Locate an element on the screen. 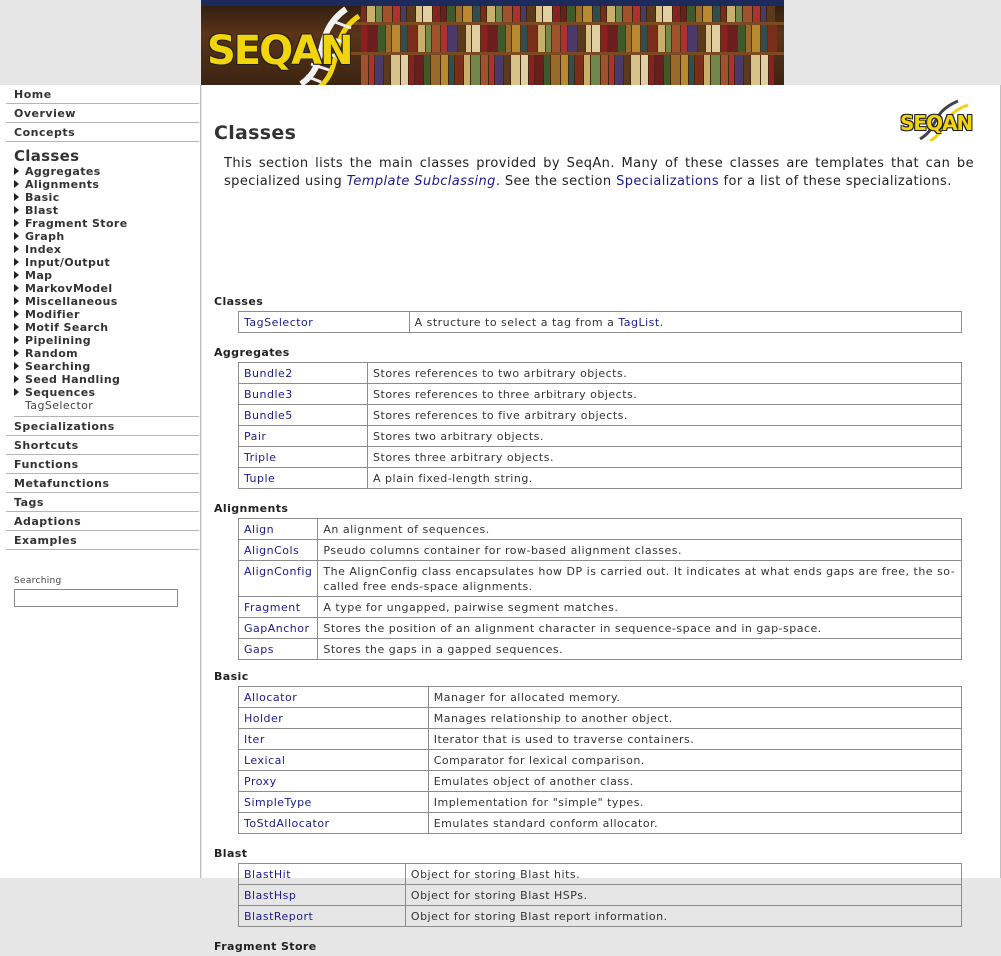 The image size is (1001, 956). sidebar-current-heading: Classes is located at coordinates (107, 153).